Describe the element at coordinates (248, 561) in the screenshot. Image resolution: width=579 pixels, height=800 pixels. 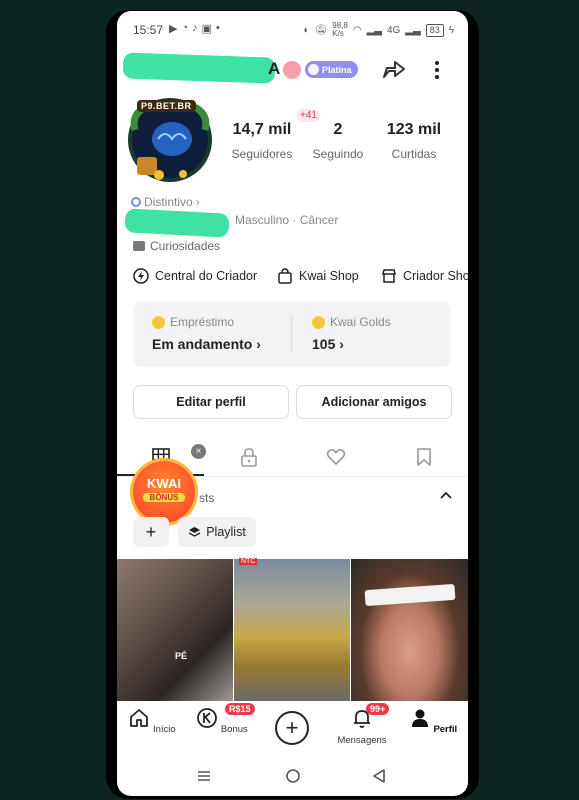
I see `video-tag: NTC` at that location.